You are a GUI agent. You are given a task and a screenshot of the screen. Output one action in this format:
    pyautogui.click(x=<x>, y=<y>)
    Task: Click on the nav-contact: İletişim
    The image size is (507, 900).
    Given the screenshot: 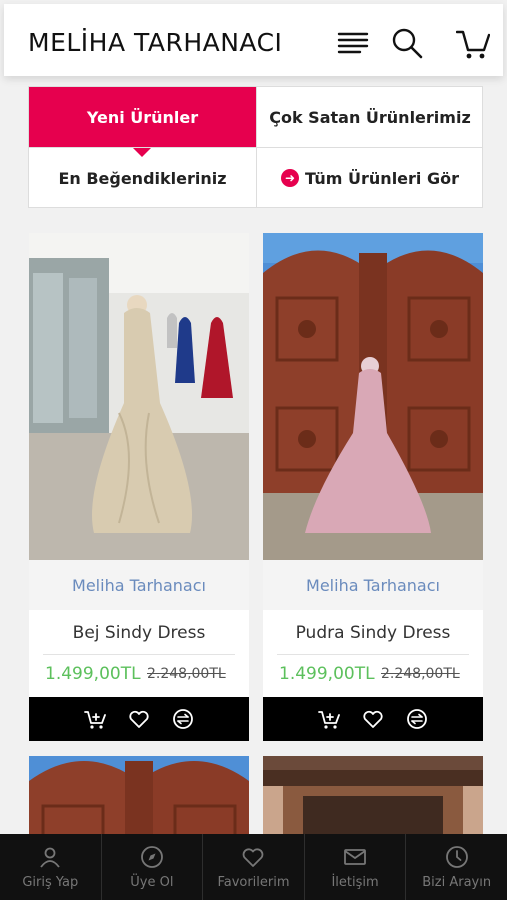 What is the action you would take?
    pyautogui.click(x=356, y=867)
    